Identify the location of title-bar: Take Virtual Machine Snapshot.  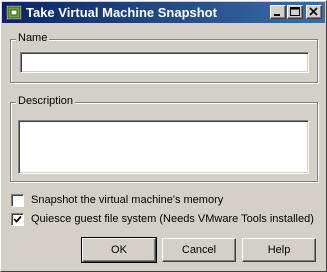
(163, 12).